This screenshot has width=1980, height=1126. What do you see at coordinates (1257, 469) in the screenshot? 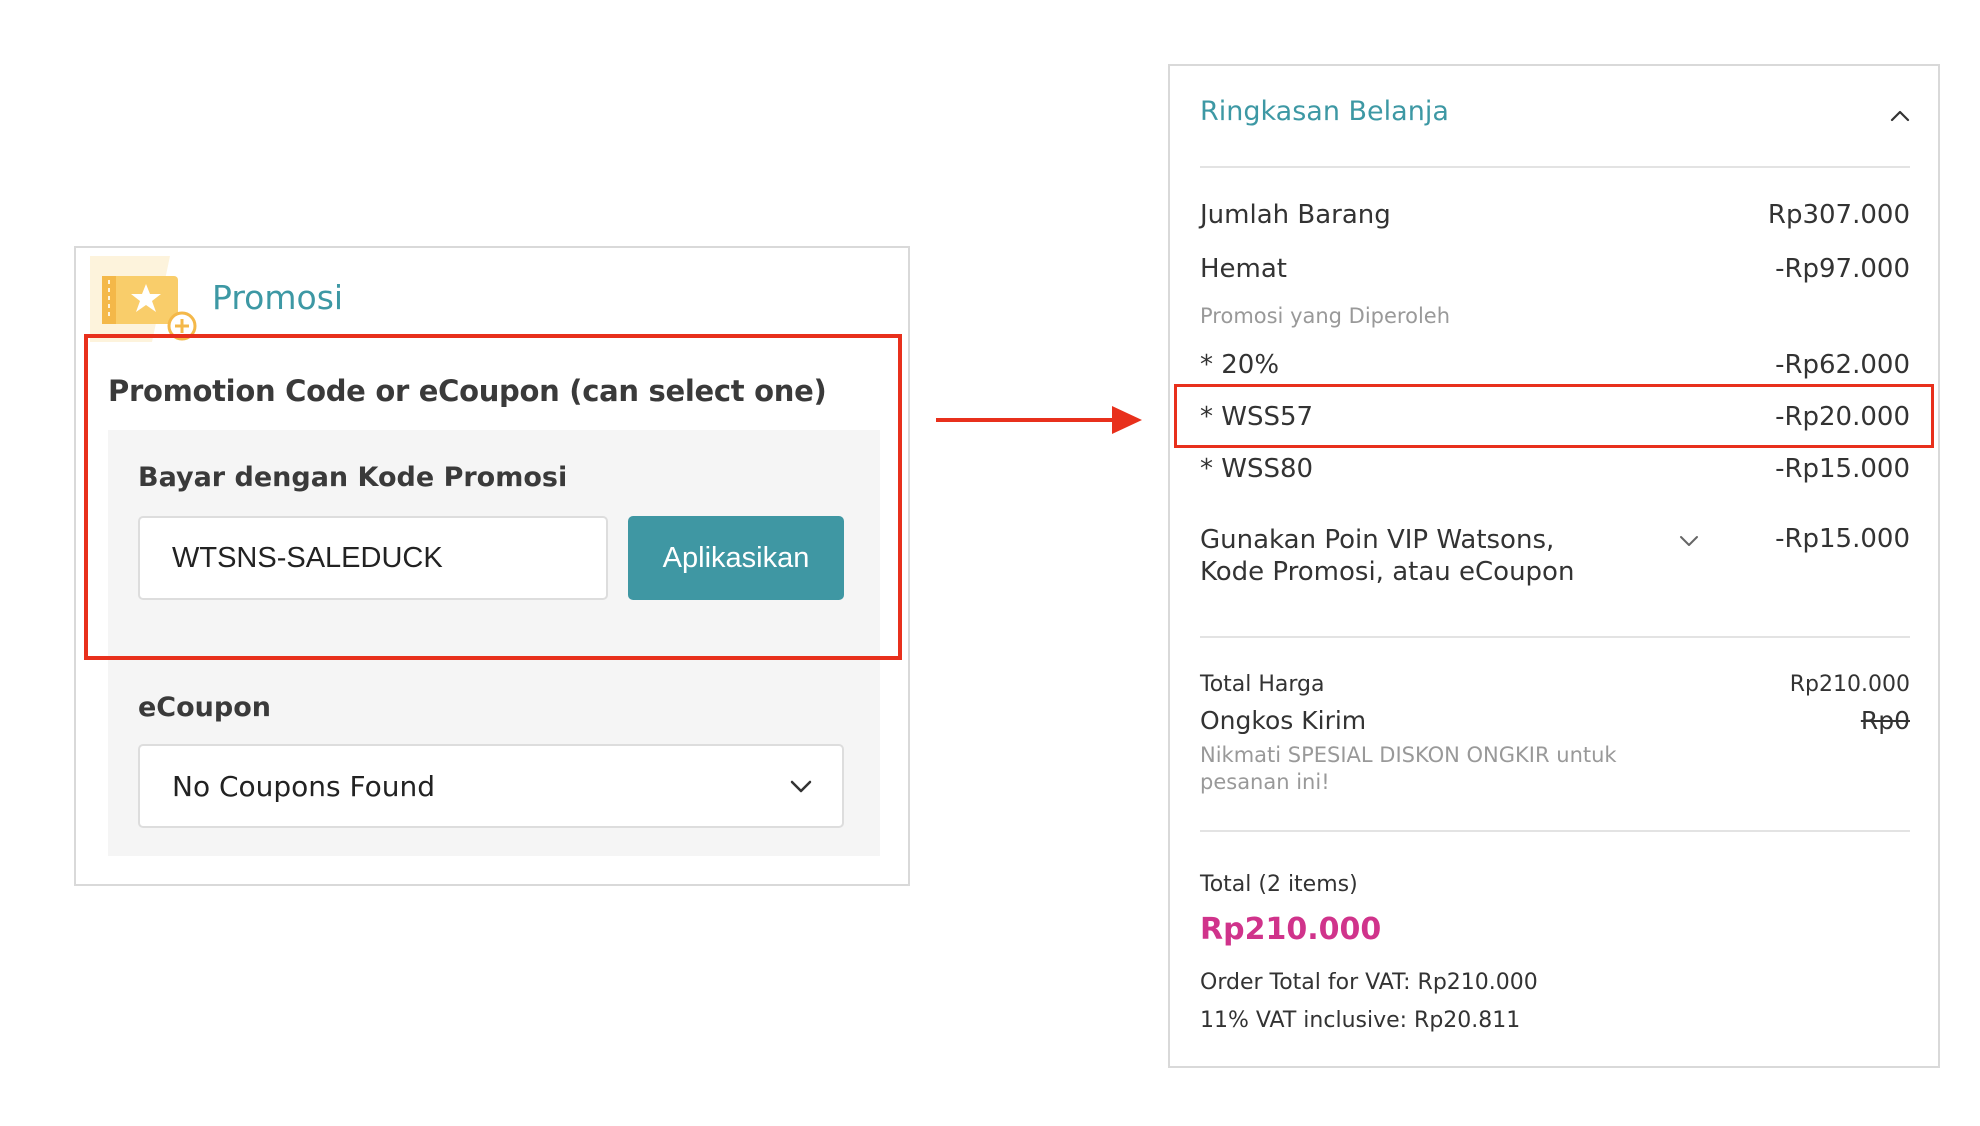
I see `promo-label: * WSS80` at bounding box center [1257, 469].